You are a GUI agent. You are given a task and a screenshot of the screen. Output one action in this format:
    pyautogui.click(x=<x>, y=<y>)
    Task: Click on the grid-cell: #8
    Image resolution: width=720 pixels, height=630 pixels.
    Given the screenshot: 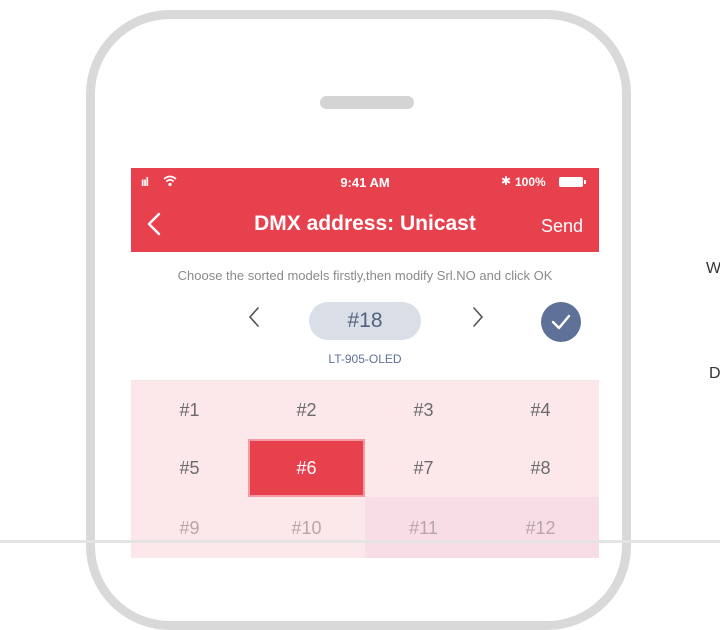 What is the action you would take?
    pyautogui.click(x=540, y=468)
    